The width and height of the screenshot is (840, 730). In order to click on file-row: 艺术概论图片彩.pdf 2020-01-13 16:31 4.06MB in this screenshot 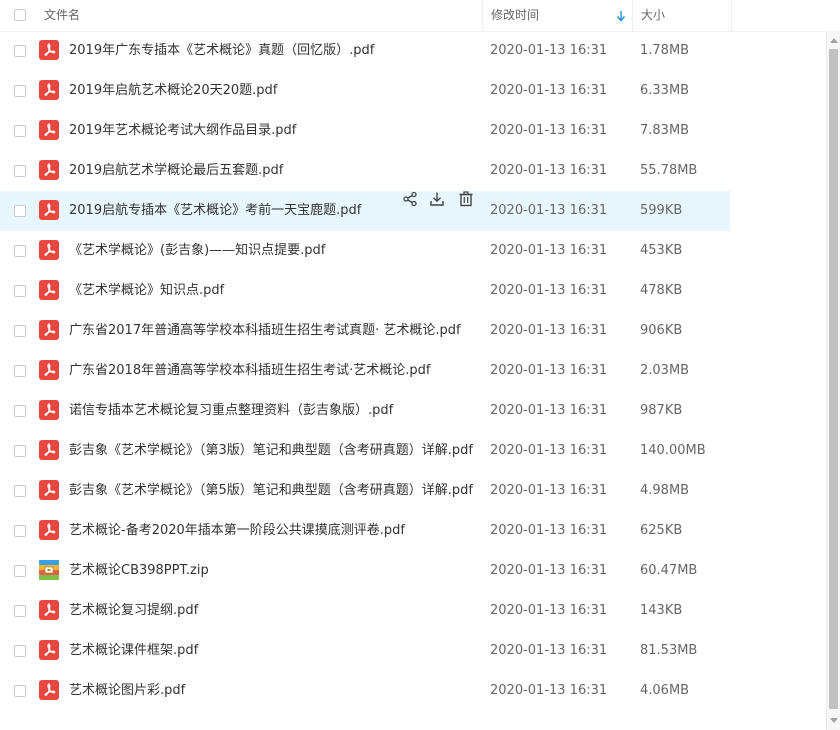, I will do `click(365, 691)`.